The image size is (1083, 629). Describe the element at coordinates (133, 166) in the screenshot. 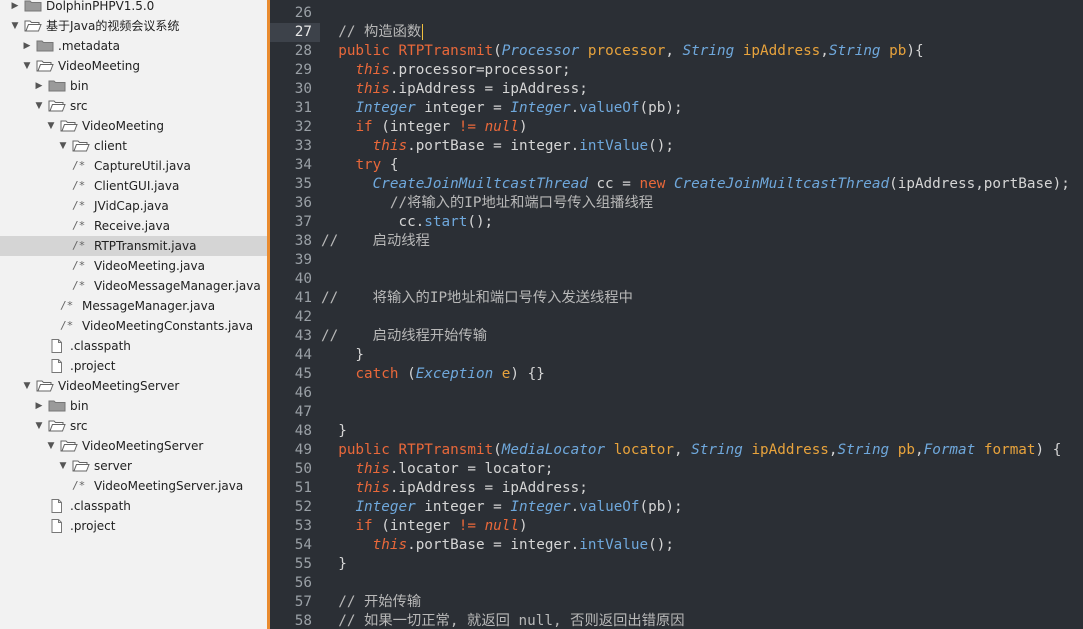

I see `tree-file: /* CaptureUtil.java` at that location.